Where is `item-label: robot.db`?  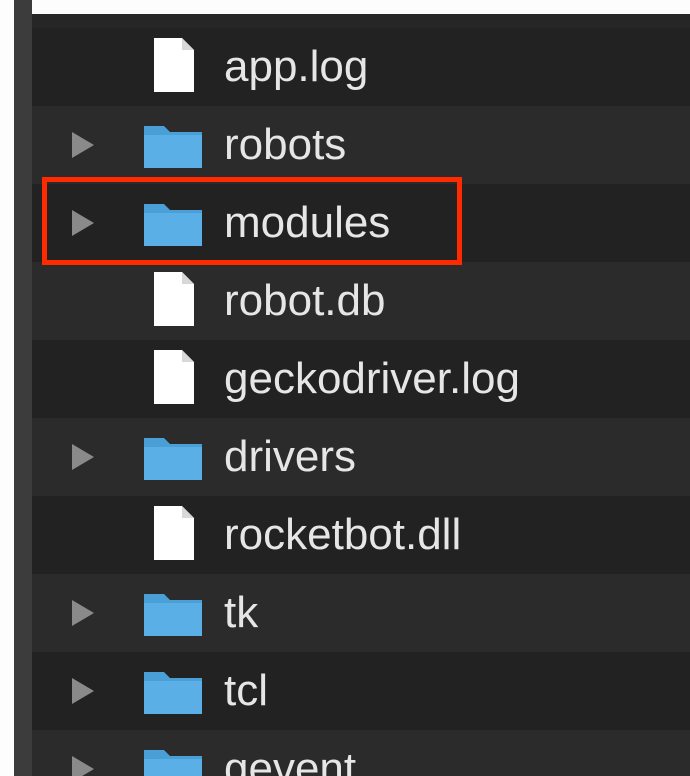 item-label: robot.db is located at coordinates (305, 300).